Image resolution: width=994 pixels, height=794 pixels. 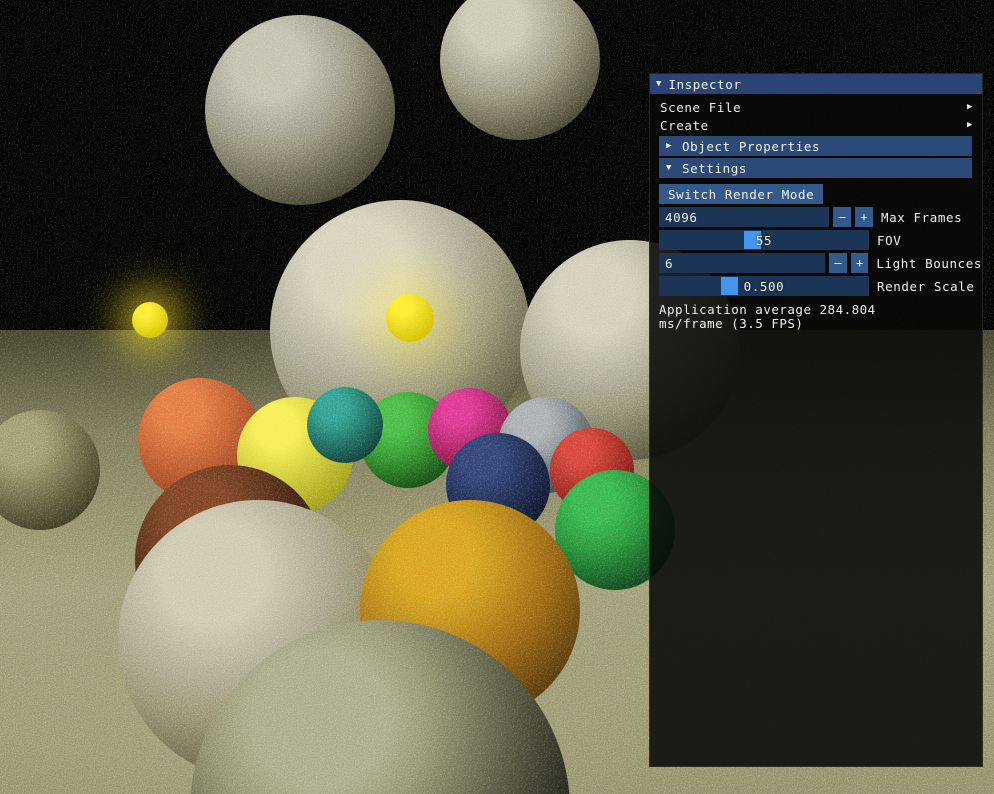 What do you see at coordinates (701, 107) in the screenshot?
I see `menu-item-scene-file-label: Scene File` at bounding box center [701, 107].